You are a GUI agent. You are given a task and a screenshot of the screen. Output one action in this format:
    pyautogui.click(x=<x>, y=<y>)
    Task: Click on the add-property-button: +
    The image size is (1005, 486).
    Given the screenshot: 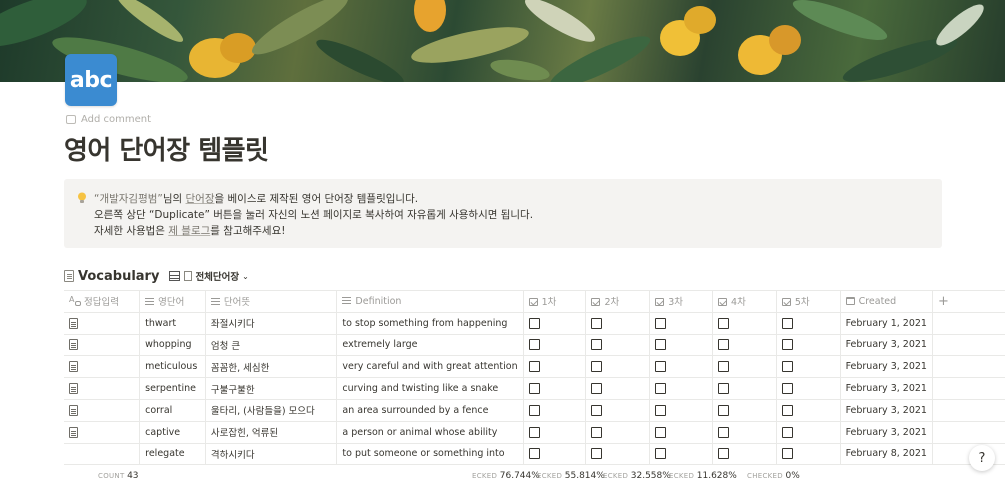 What is the action you would take?
    pyautogui.click(x=968, y=301)
    